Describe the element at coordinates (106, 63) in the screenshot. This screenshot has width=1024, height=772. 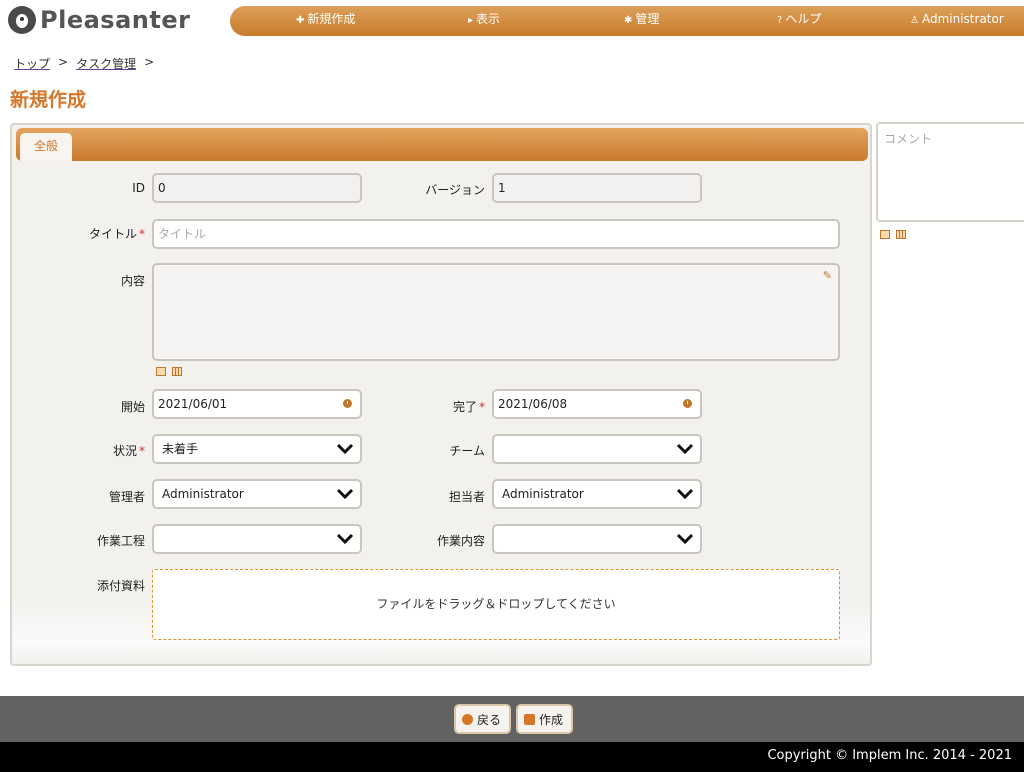
I see `breadcrumb-task-link: タスク管理` at that location.